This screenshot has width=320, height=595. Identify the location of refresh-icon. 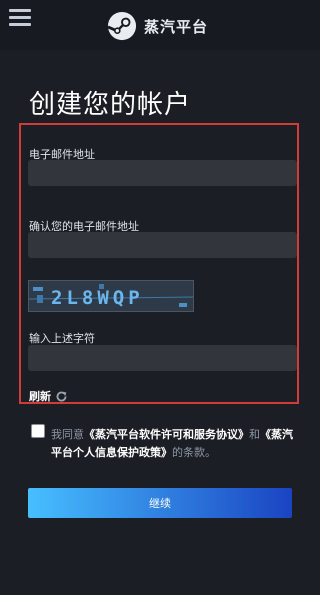
(61, 396).